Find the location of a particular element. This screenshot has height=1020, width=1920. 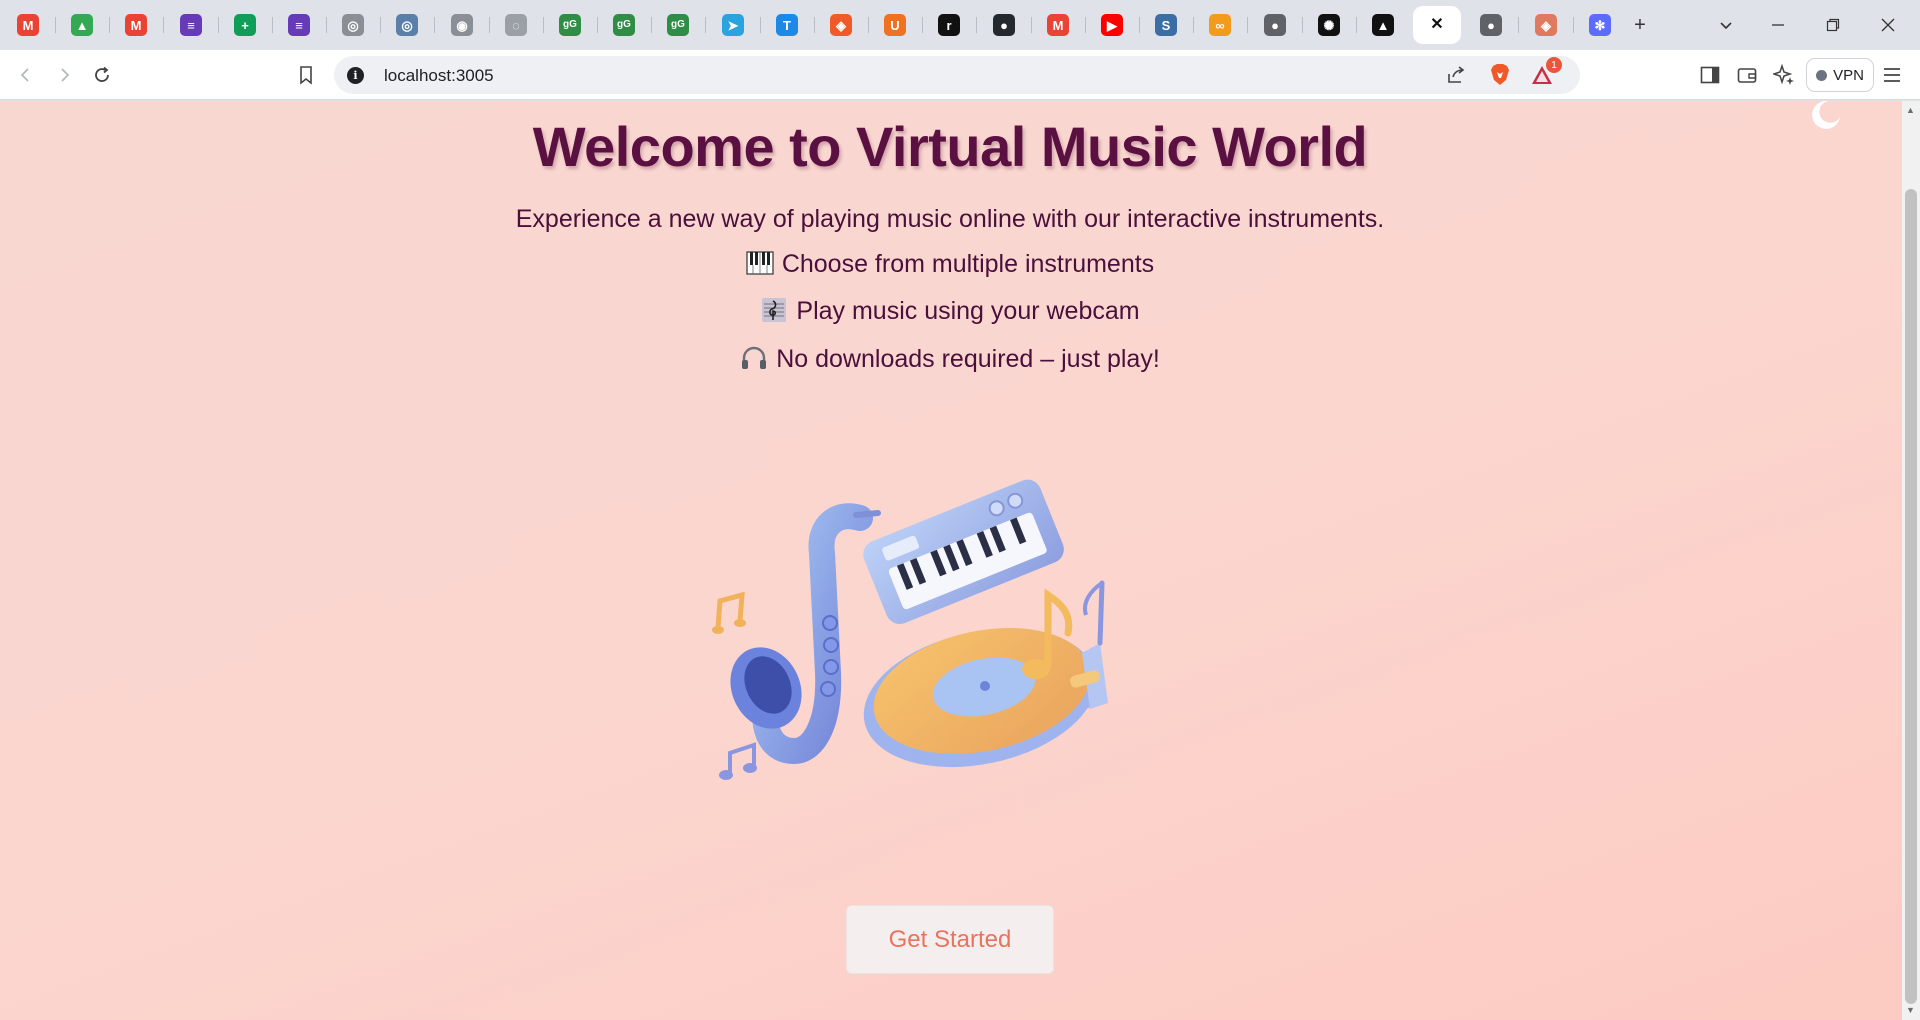

music-instruments-illustration is located at coordinates (910, 629).